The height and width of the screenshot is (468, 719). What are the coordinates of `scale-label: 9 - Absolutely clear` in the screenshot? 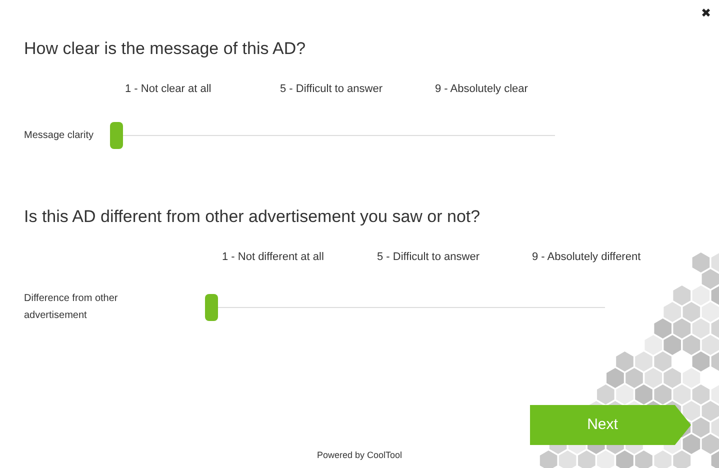 It's located at (481, 89).